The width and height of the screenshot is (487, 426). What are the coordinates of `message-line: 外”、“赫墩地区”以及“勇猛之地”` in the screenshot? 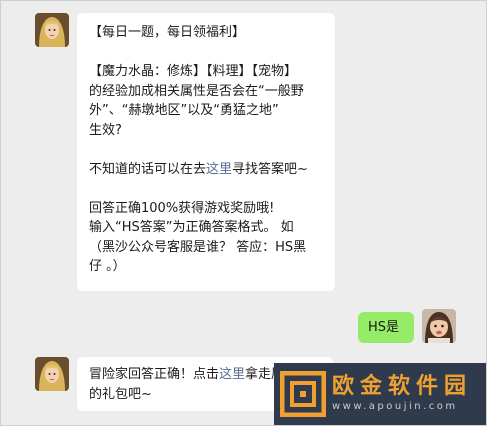 It's located at (184, 110).